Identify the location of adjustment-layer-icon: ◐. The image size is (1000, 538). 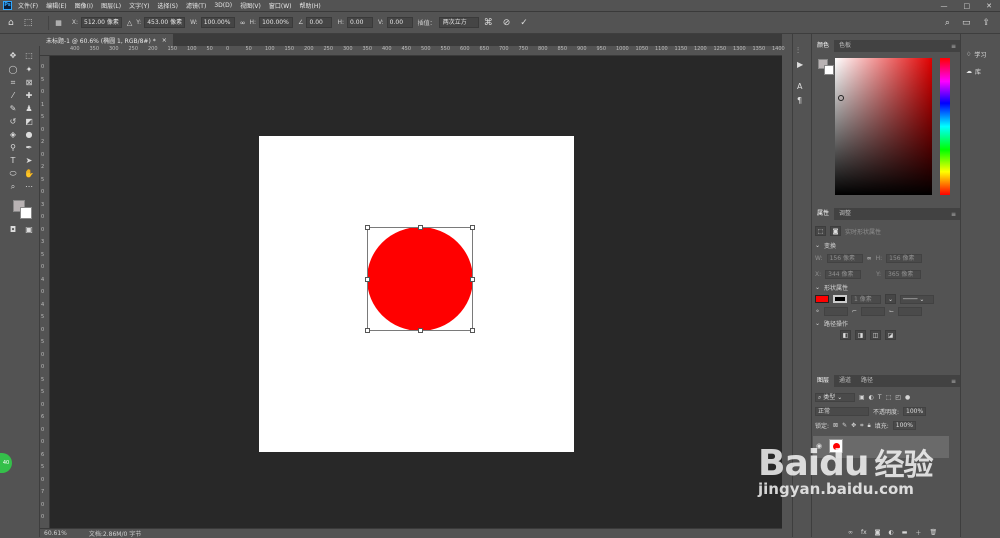
(891, 532).